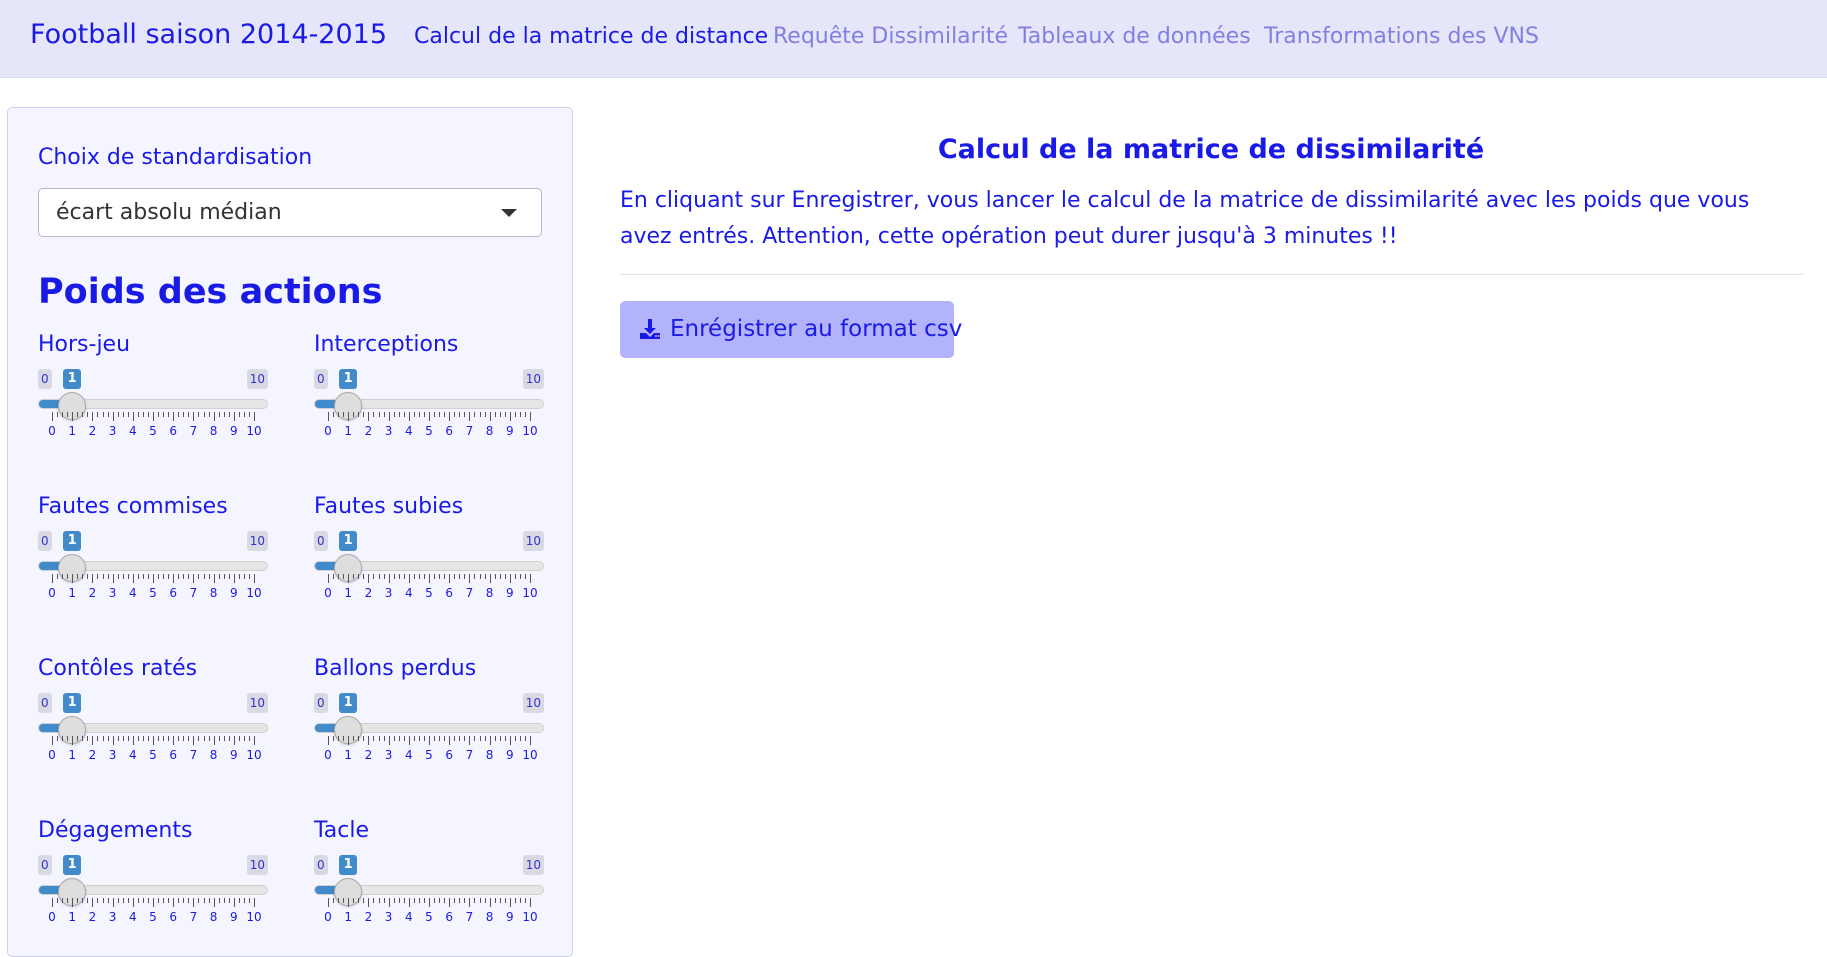 The width and height of the screenshot is (1827, 957). Describe the element at coordinates (408, 431) in the screenshot. I see `slider-tick-label: 4` at that location.